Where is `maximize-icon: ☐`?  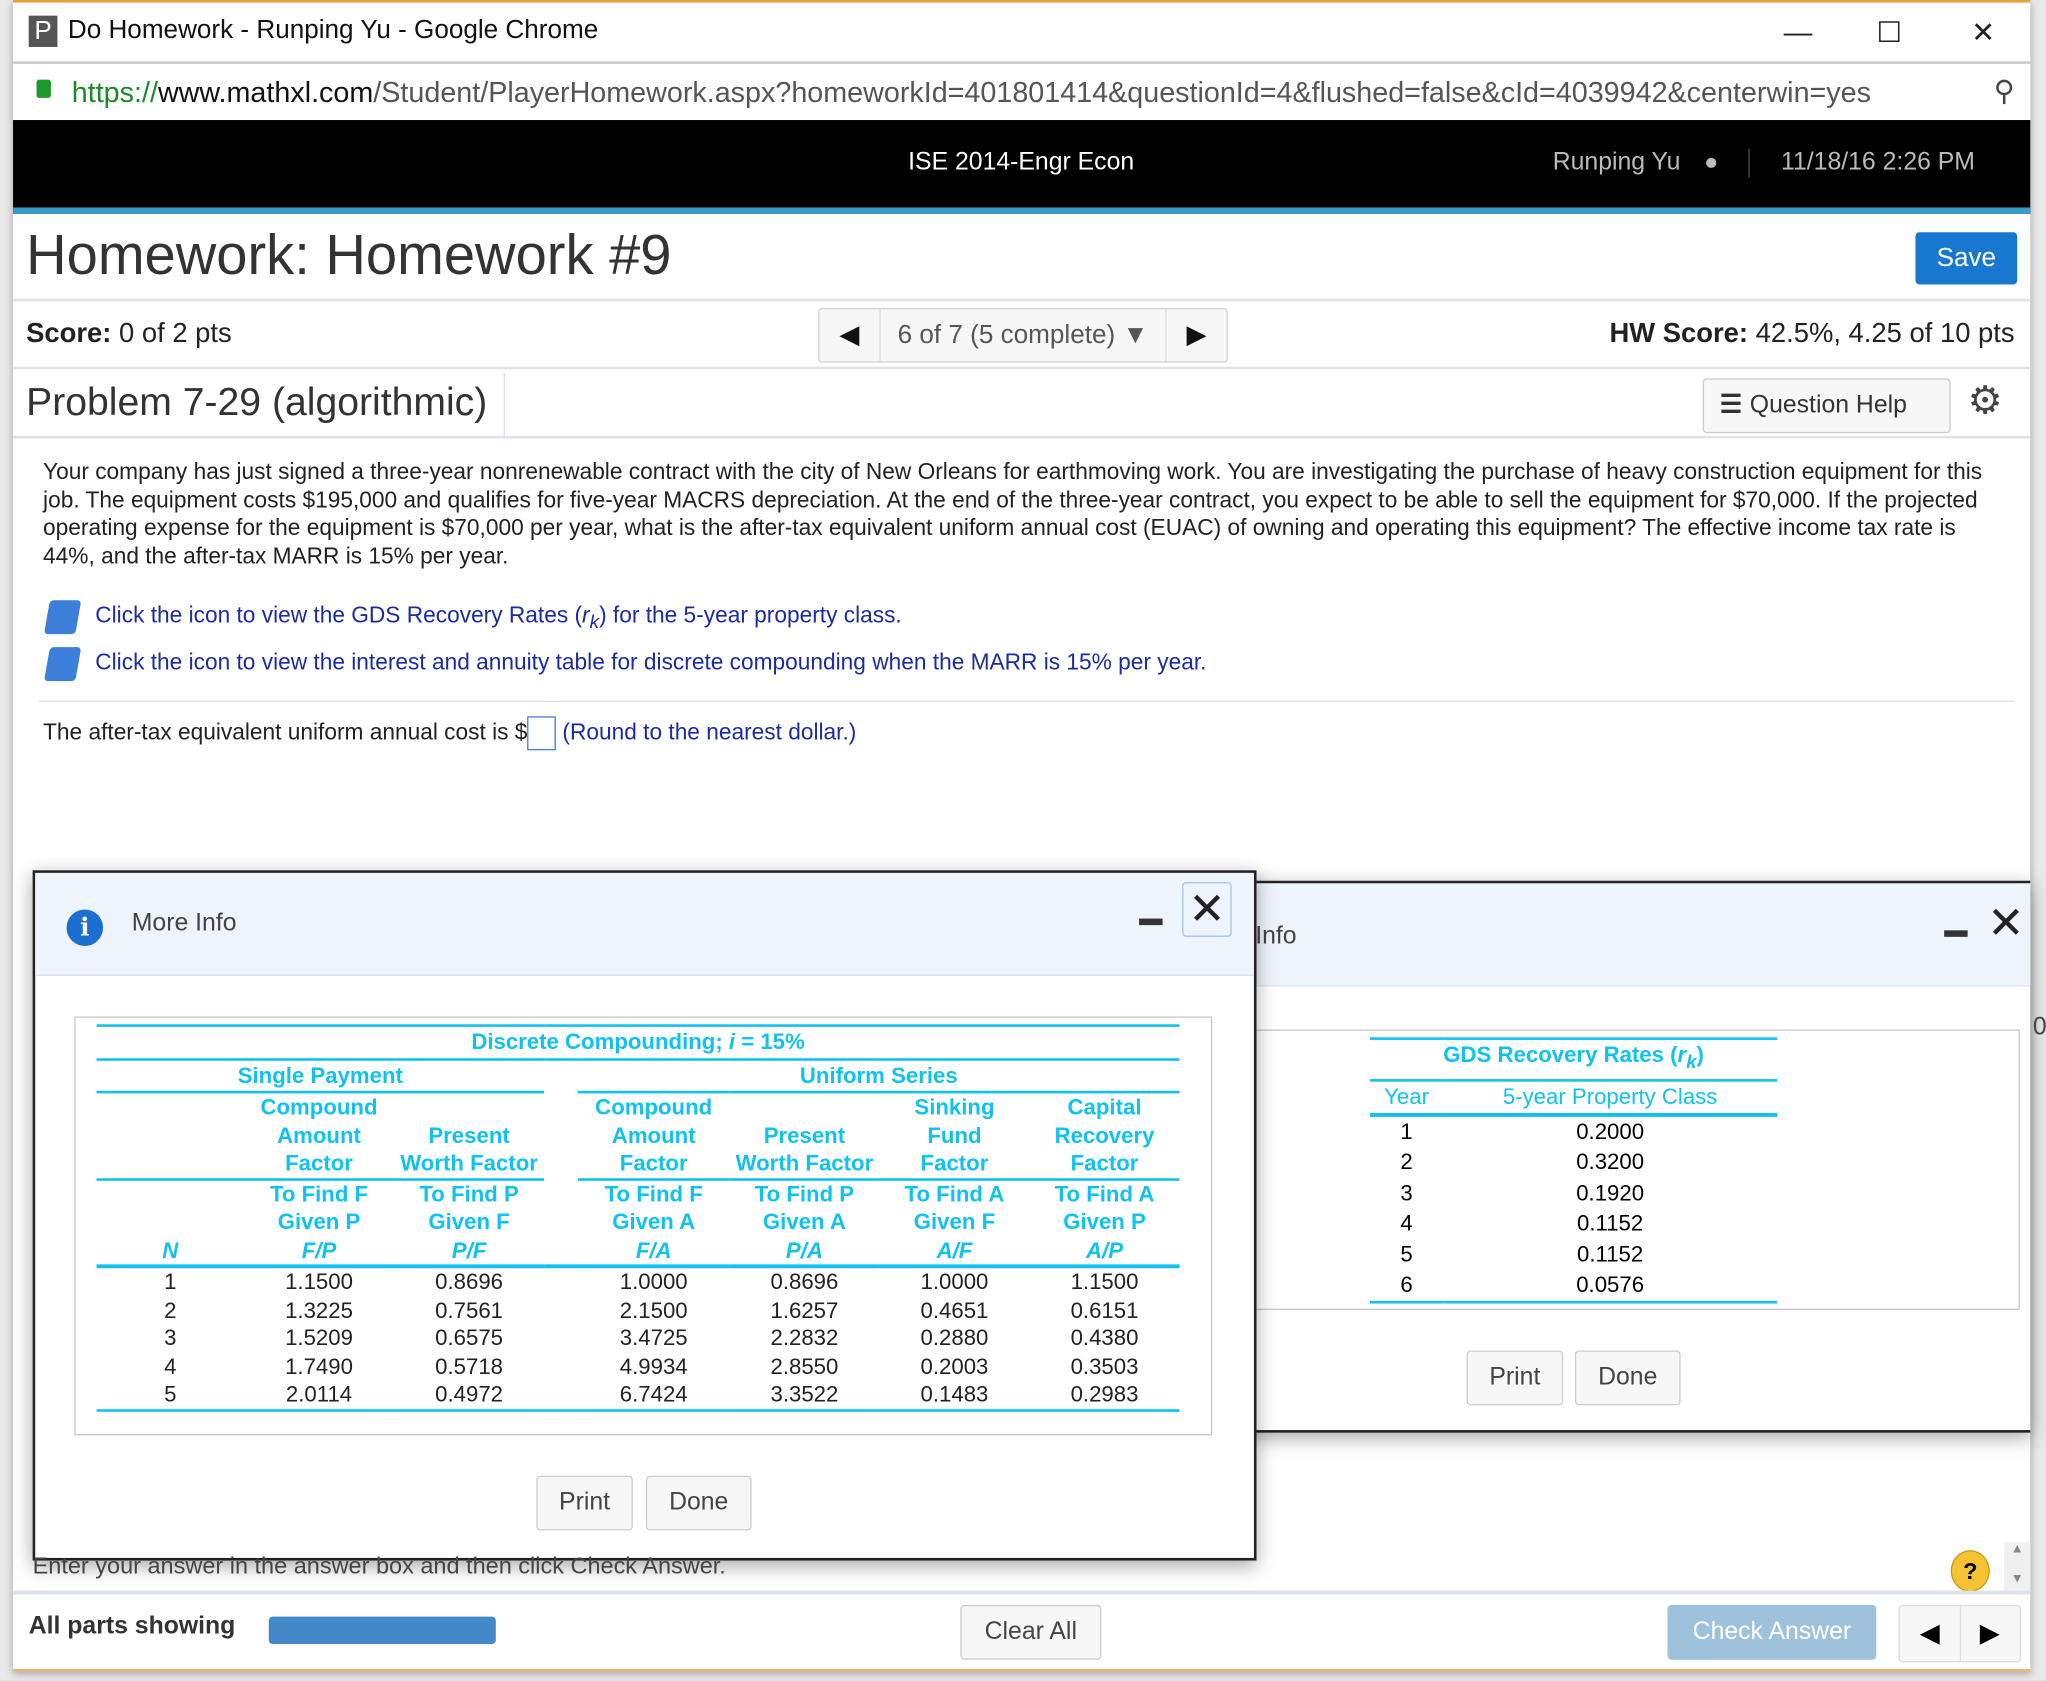
maximize-icon: ☐ is located at coordinates (1889, 32).